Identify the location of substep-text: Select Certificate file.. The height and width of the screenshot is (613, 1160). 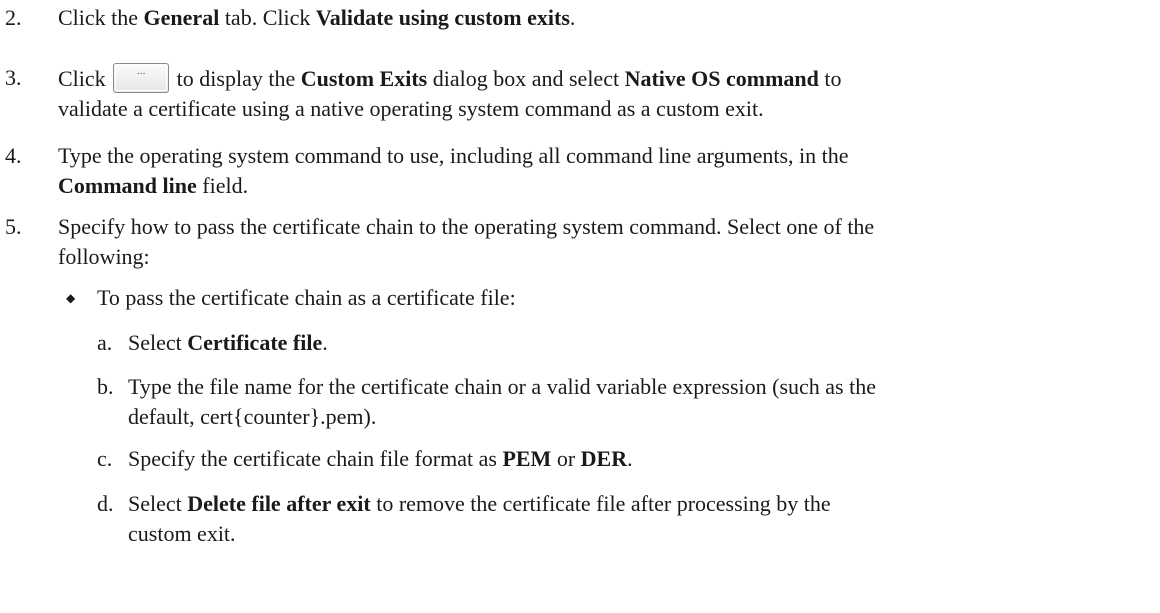
(228, 342).